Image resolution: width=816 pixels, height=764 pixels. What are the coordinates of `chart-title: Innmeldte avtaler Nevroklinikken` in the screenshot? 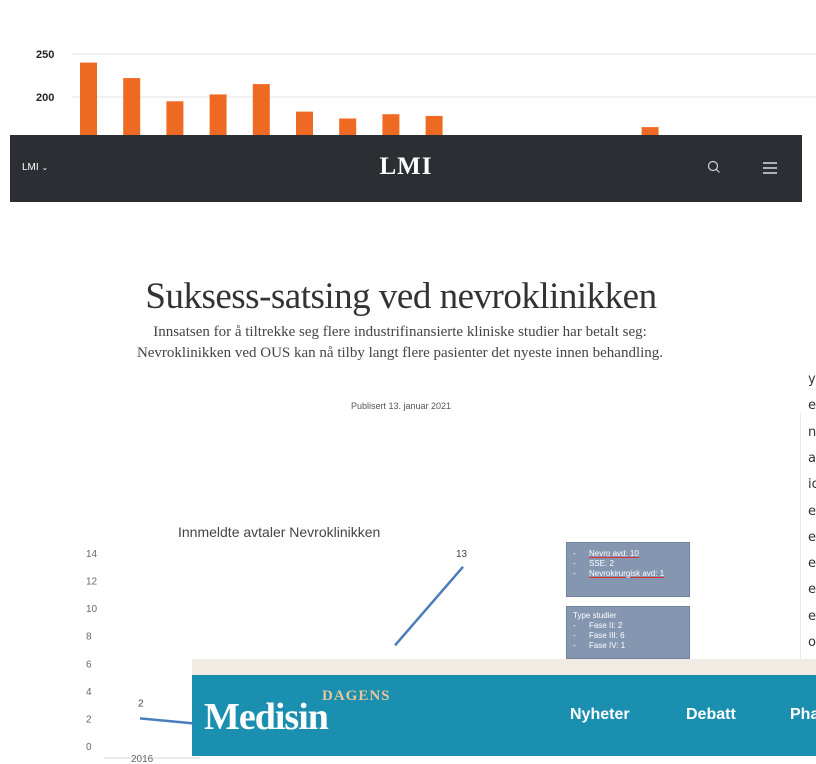 It's located at (279, 532).